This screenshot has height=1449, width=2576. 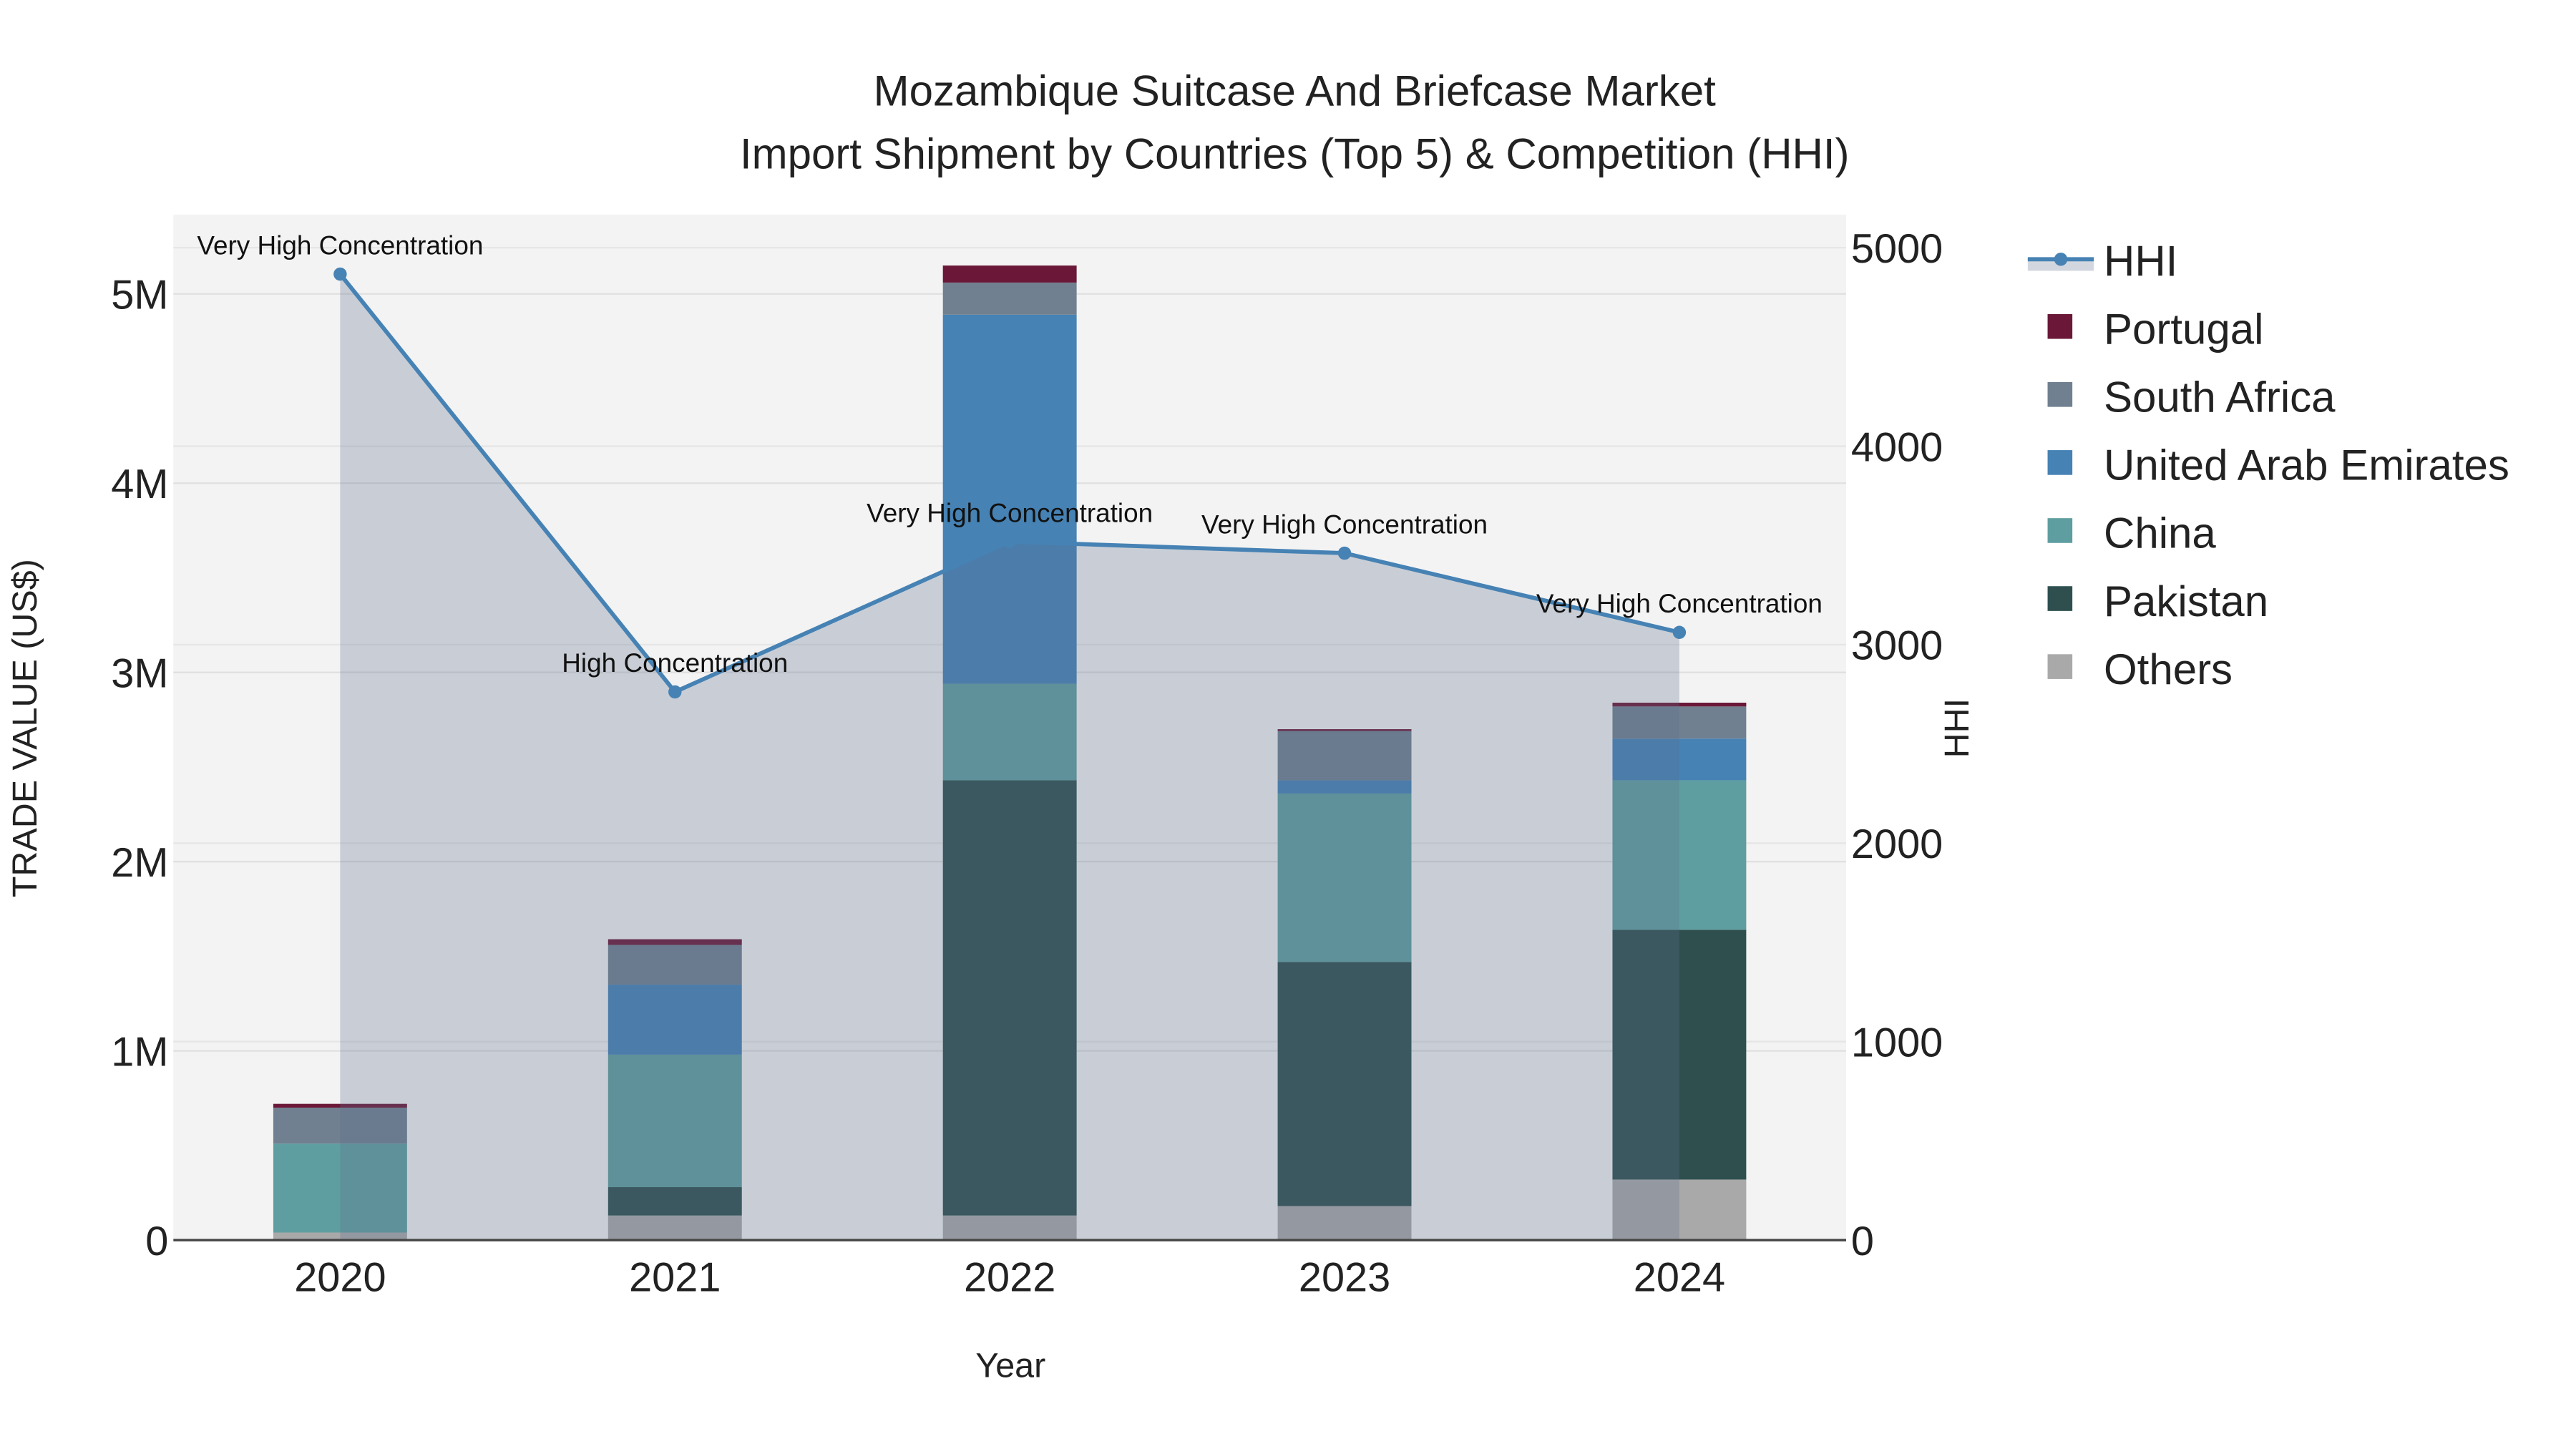 I want to click on legend-label: Others, so click(x=2168, y=669).